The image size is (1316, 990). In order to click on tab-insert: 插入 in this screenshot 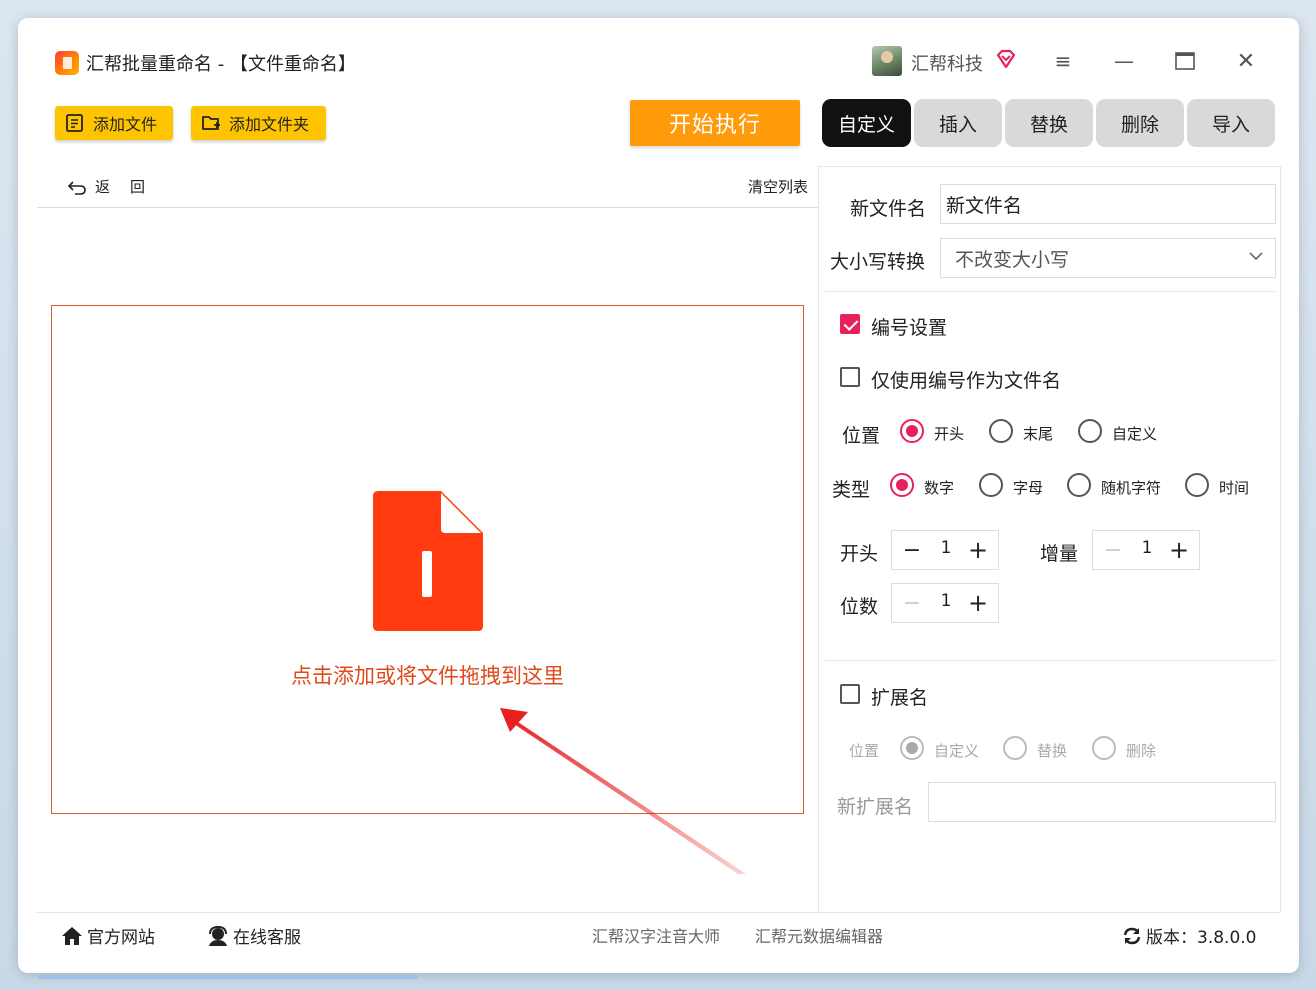, I will do `click(958, 123)`.